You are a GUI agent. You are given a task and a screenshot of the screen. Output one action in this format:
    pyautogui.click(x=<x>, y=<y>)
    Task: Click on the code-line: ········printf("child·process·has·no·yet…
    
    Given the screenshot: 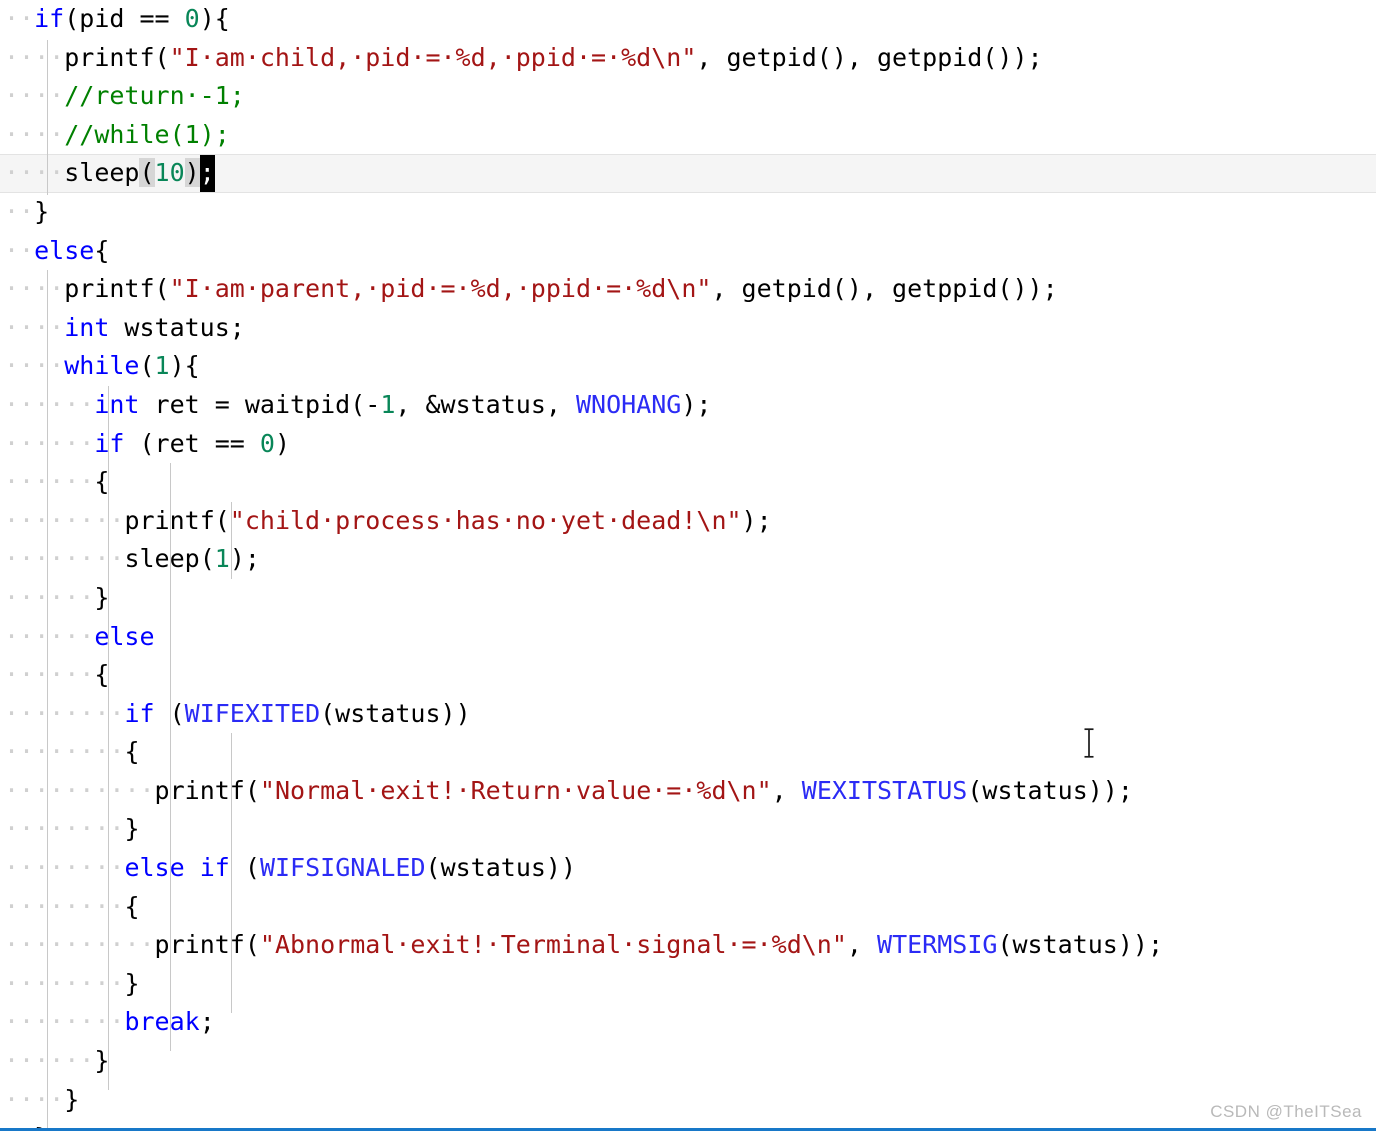 What is the action you would take?
    pyautogui.click(x=688, y=521)
    